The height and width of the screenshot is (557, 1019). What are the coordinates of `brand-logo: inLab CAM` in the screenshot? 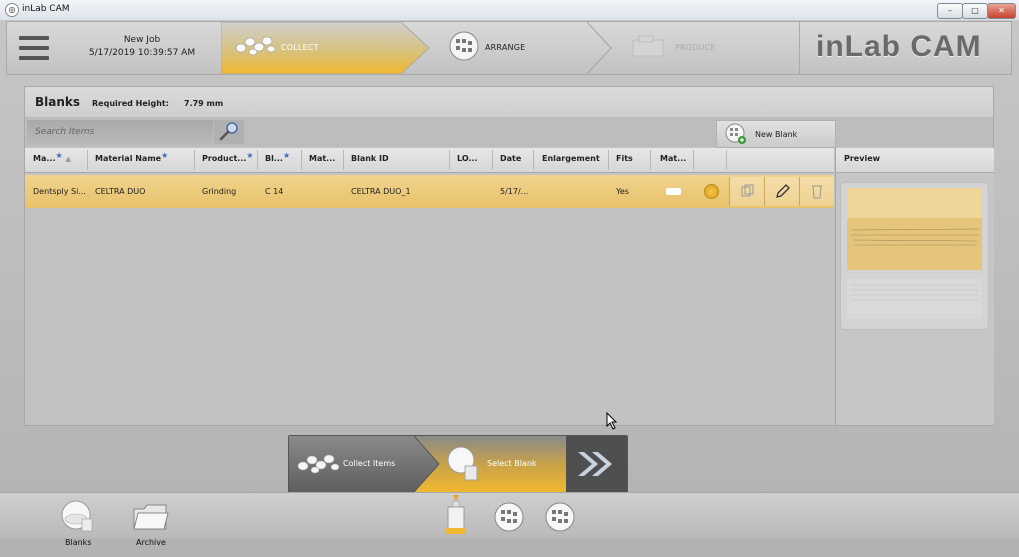 It's located at (905, 48).